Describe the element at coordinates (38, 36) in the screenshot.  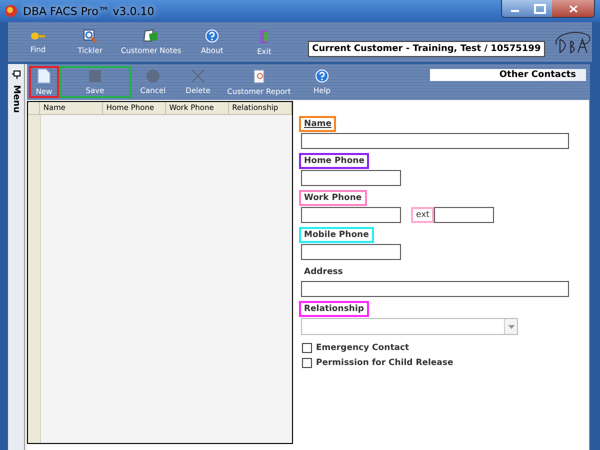
I see `key-icon` at that location.